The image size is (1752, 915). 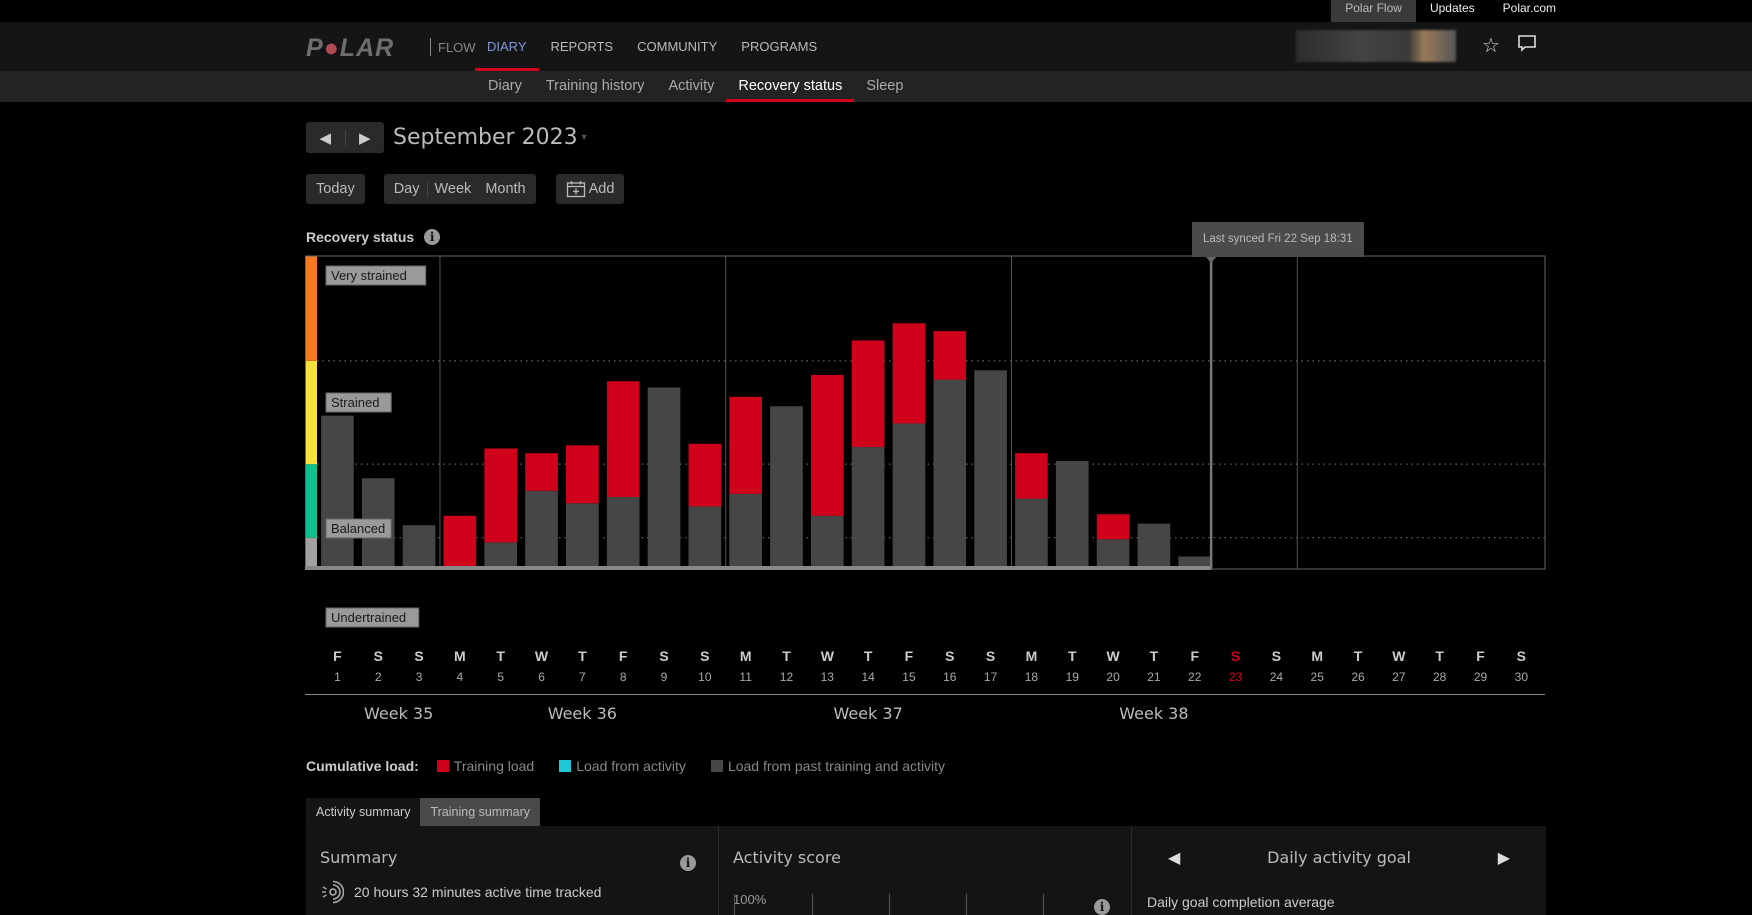 What do you see at coordinates (373, 237) in the screenshot?
I see `recovery-status-header: Recovery status i` at bounding box center [373, 237].